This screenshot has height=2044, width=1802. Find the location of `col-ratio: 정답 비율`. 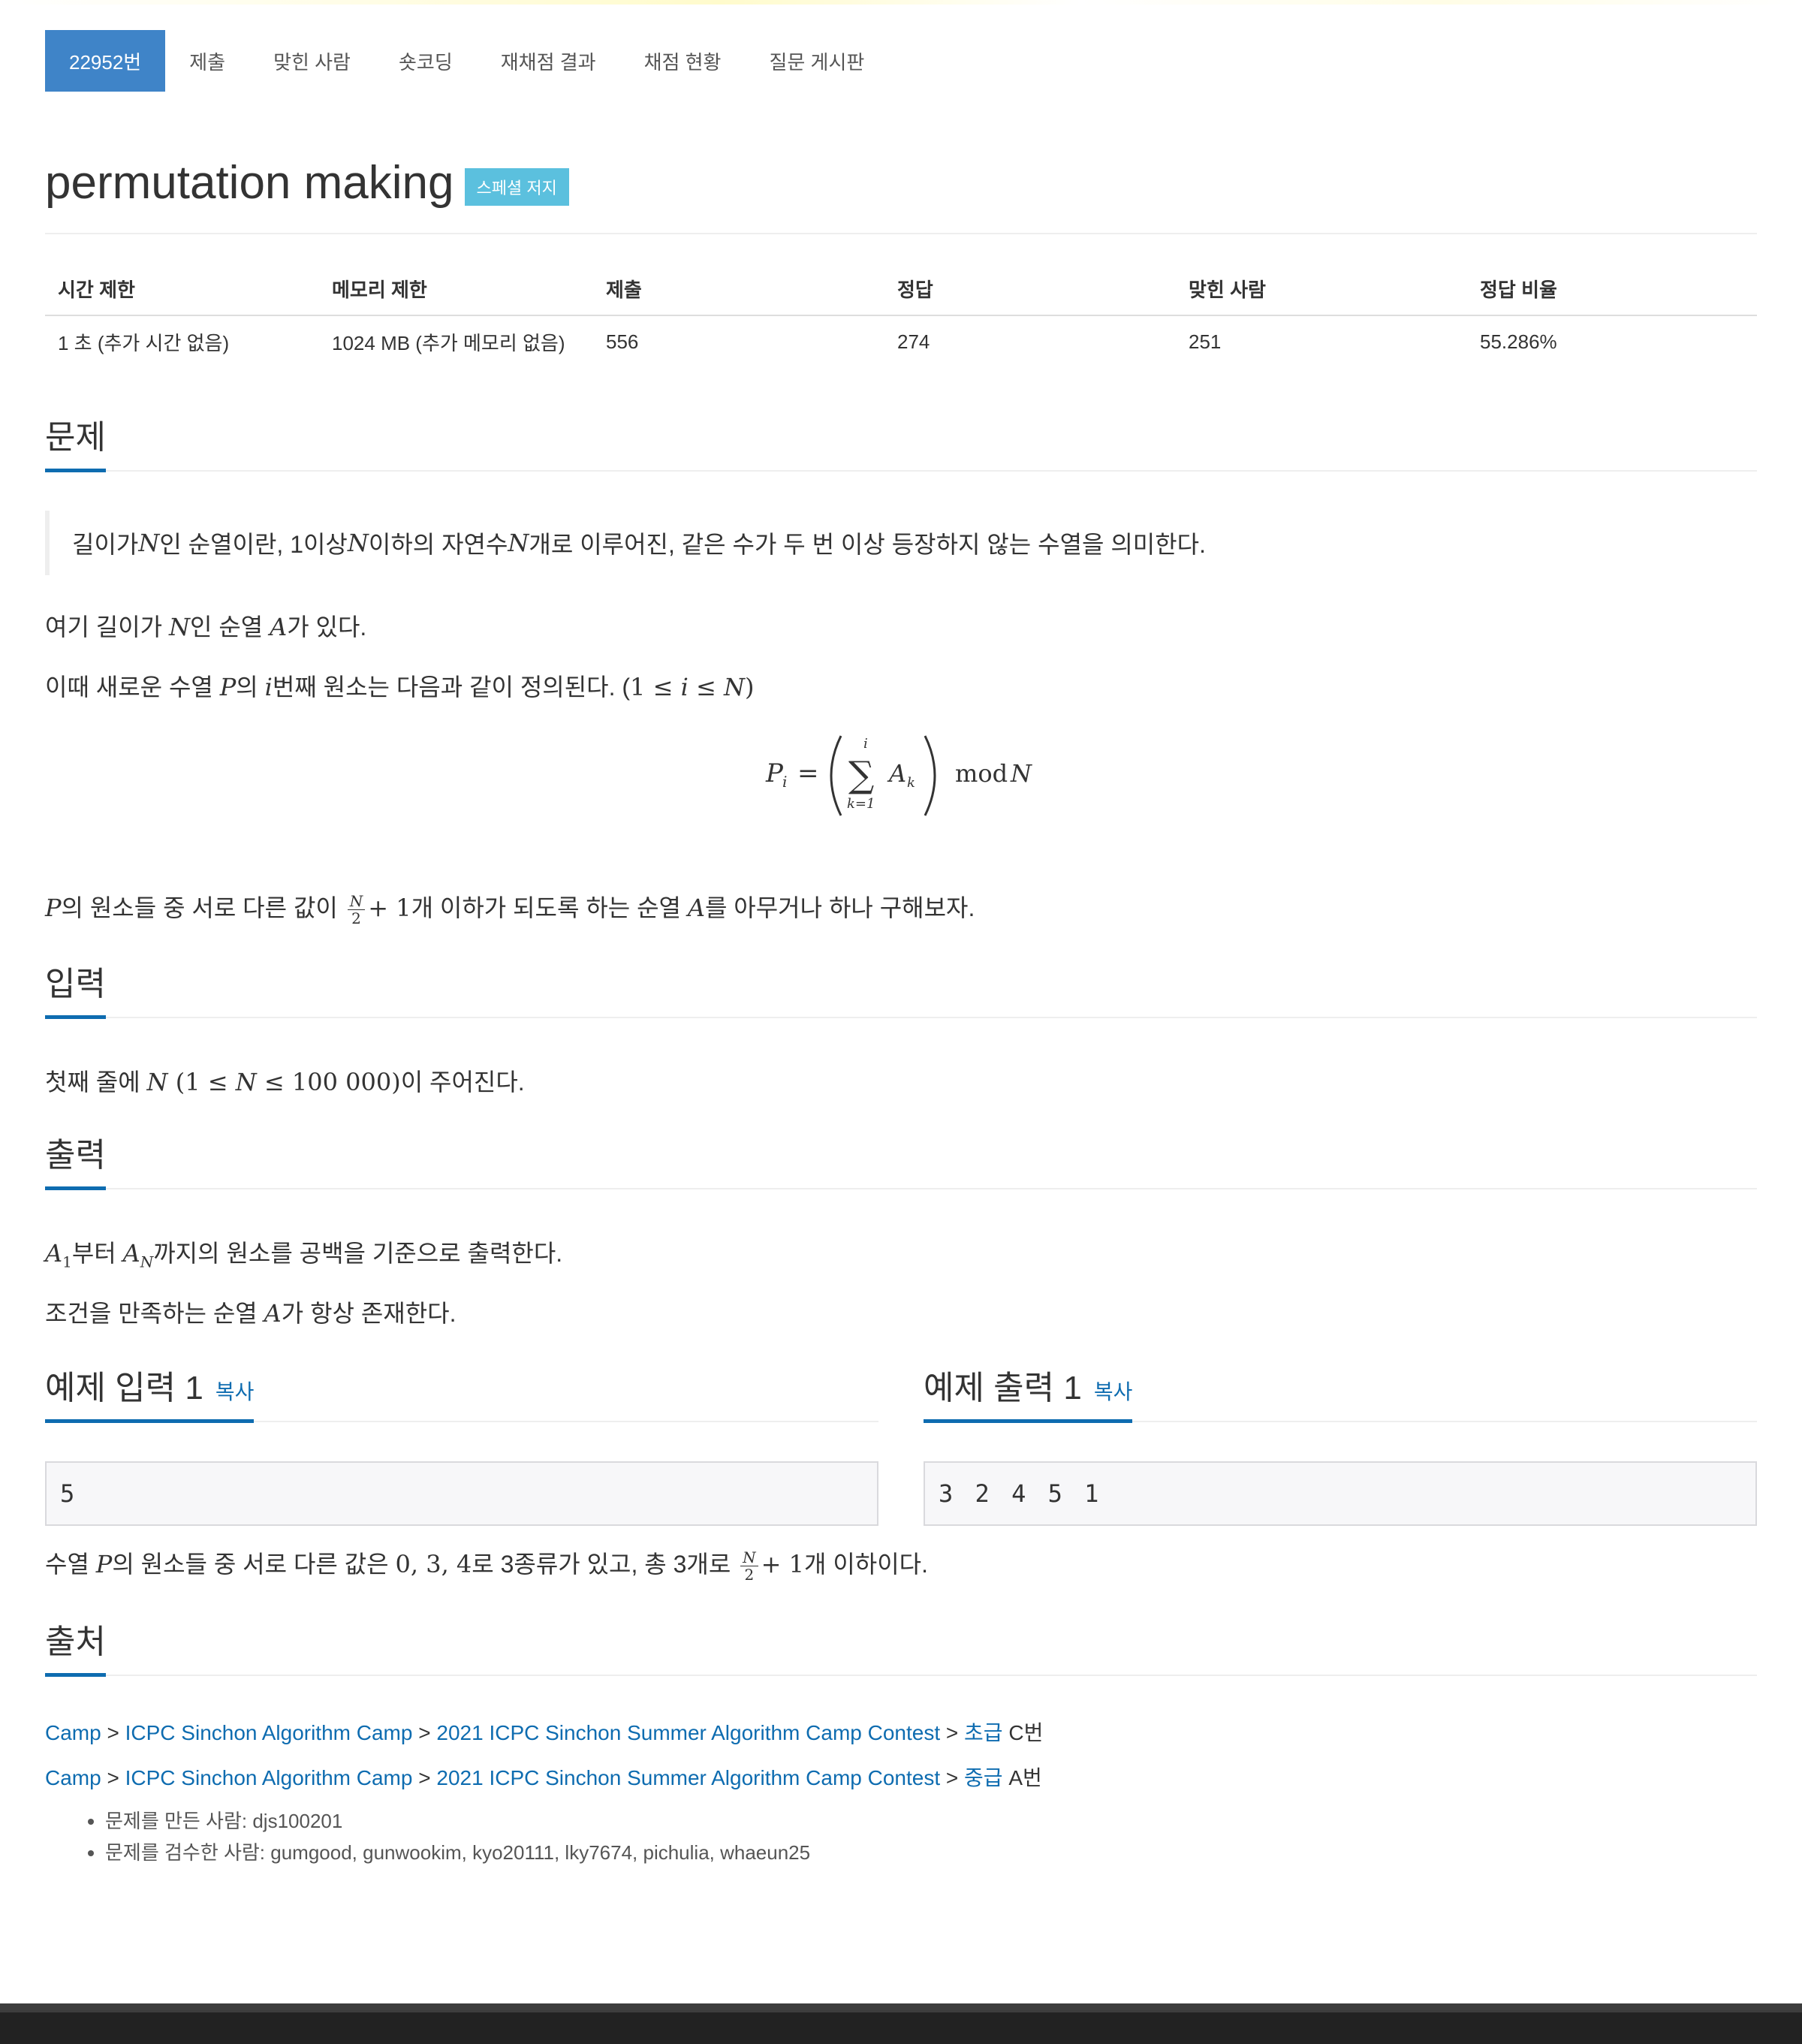

col-ratio: 정답 비율 is located at coordinates (1612, 289).